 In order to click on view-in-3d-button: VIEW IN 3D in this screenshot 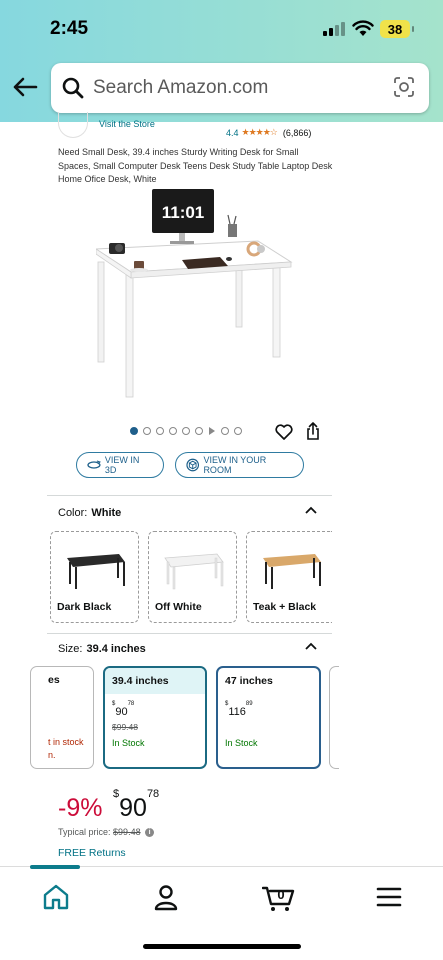, I will do `click(120, 465)`.